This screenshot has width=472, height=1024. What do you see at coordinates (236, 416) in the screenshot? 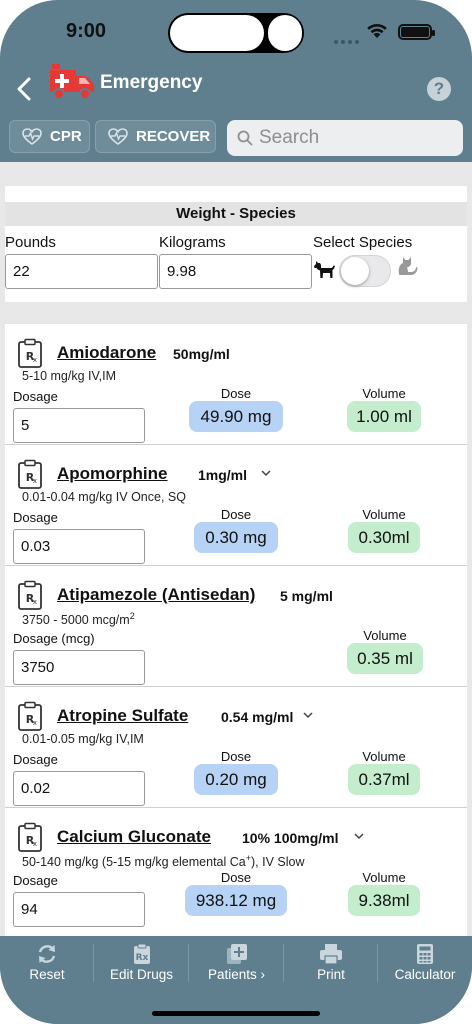
I see `dose-value: 49.90 mg` at bounding box center [236, 416].